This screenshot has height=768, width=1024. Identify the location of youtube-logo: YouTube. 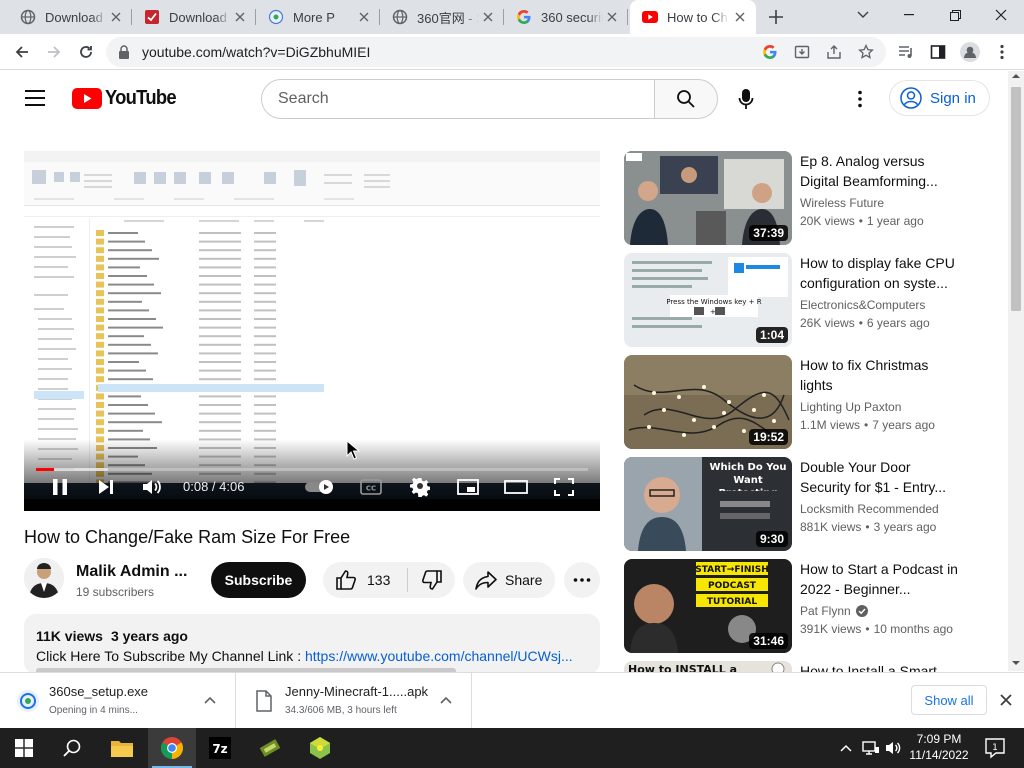
(127, 98).